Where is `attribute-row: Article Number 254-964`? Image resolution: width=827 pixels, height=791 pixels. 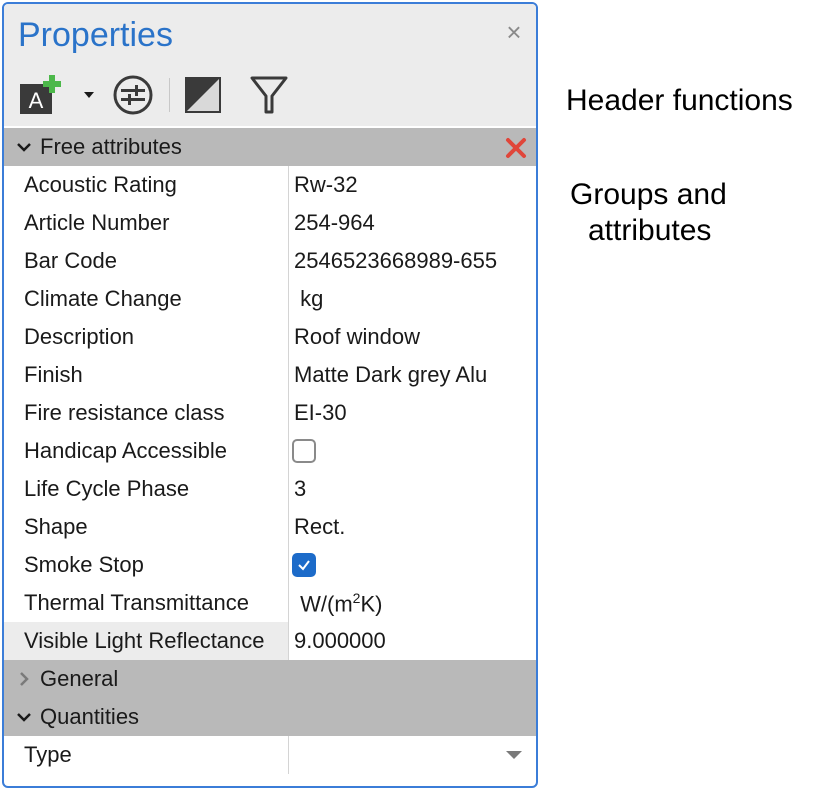 attribute-row: Article Number 254-964 is located at coordinates (270, 223).